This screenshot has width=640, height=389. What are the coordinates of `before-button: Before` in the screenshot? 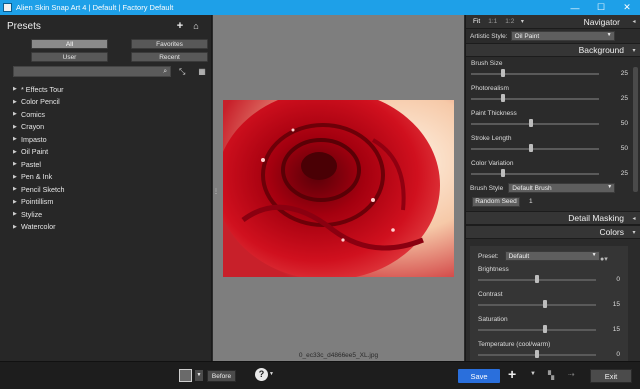 It's located at (221, 376).